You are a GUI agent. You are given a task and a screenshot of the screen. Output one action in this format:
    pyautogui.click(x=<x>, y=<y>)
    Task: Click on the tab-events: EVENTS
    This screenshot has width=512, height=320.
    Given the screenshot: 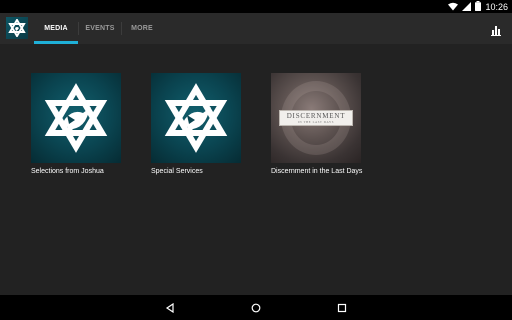 What is the action you would take?
    pyautogui.click(x=100, y=28)
    